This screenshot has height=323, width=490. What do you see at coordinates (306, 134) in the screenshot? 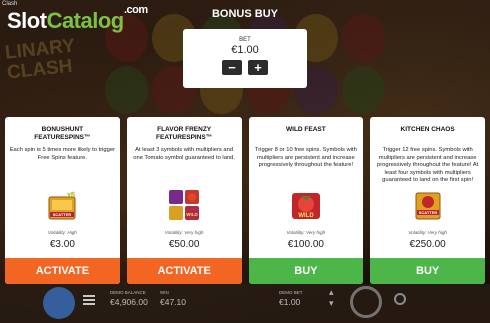
I see `card-title: WILD FEAST` at bounding box center [306, 134].